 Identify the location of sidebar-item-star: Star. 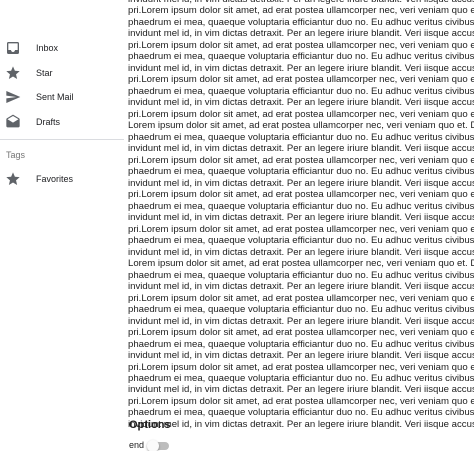
(62, 73).